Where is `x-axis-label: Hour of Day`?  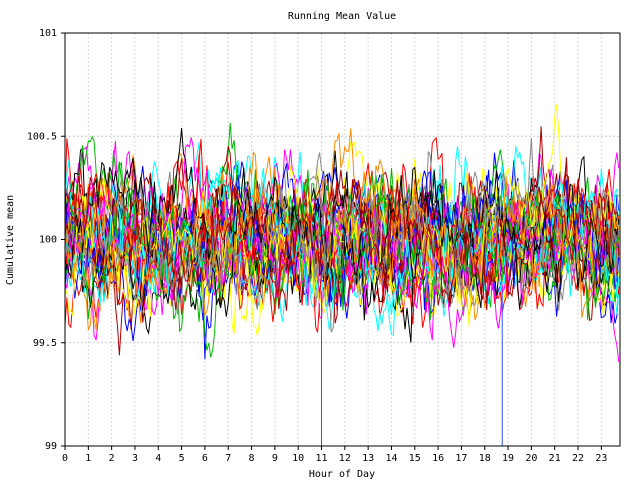
x-axis-label: Hour of Day is located at coordinates (342, 474).